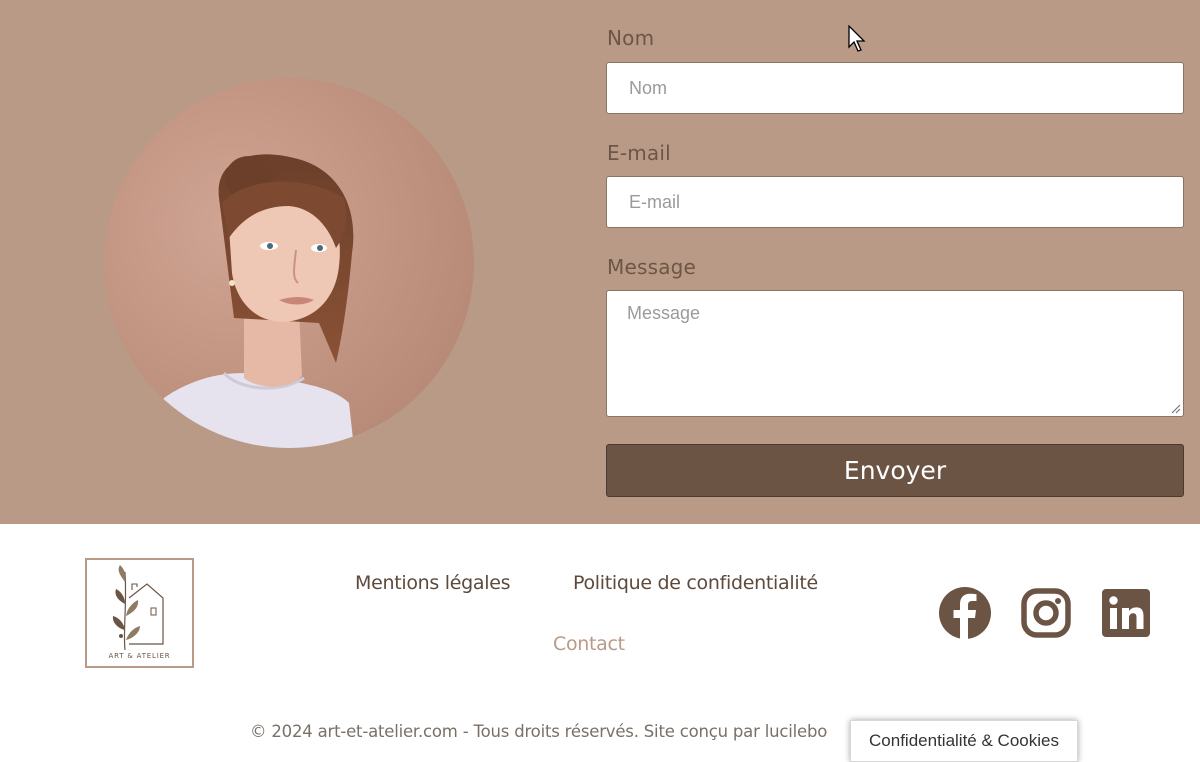 Image resolution: width=1200 pixels, height=762 pixels. I want to click on linkedin-icon, so click(1126, 613).